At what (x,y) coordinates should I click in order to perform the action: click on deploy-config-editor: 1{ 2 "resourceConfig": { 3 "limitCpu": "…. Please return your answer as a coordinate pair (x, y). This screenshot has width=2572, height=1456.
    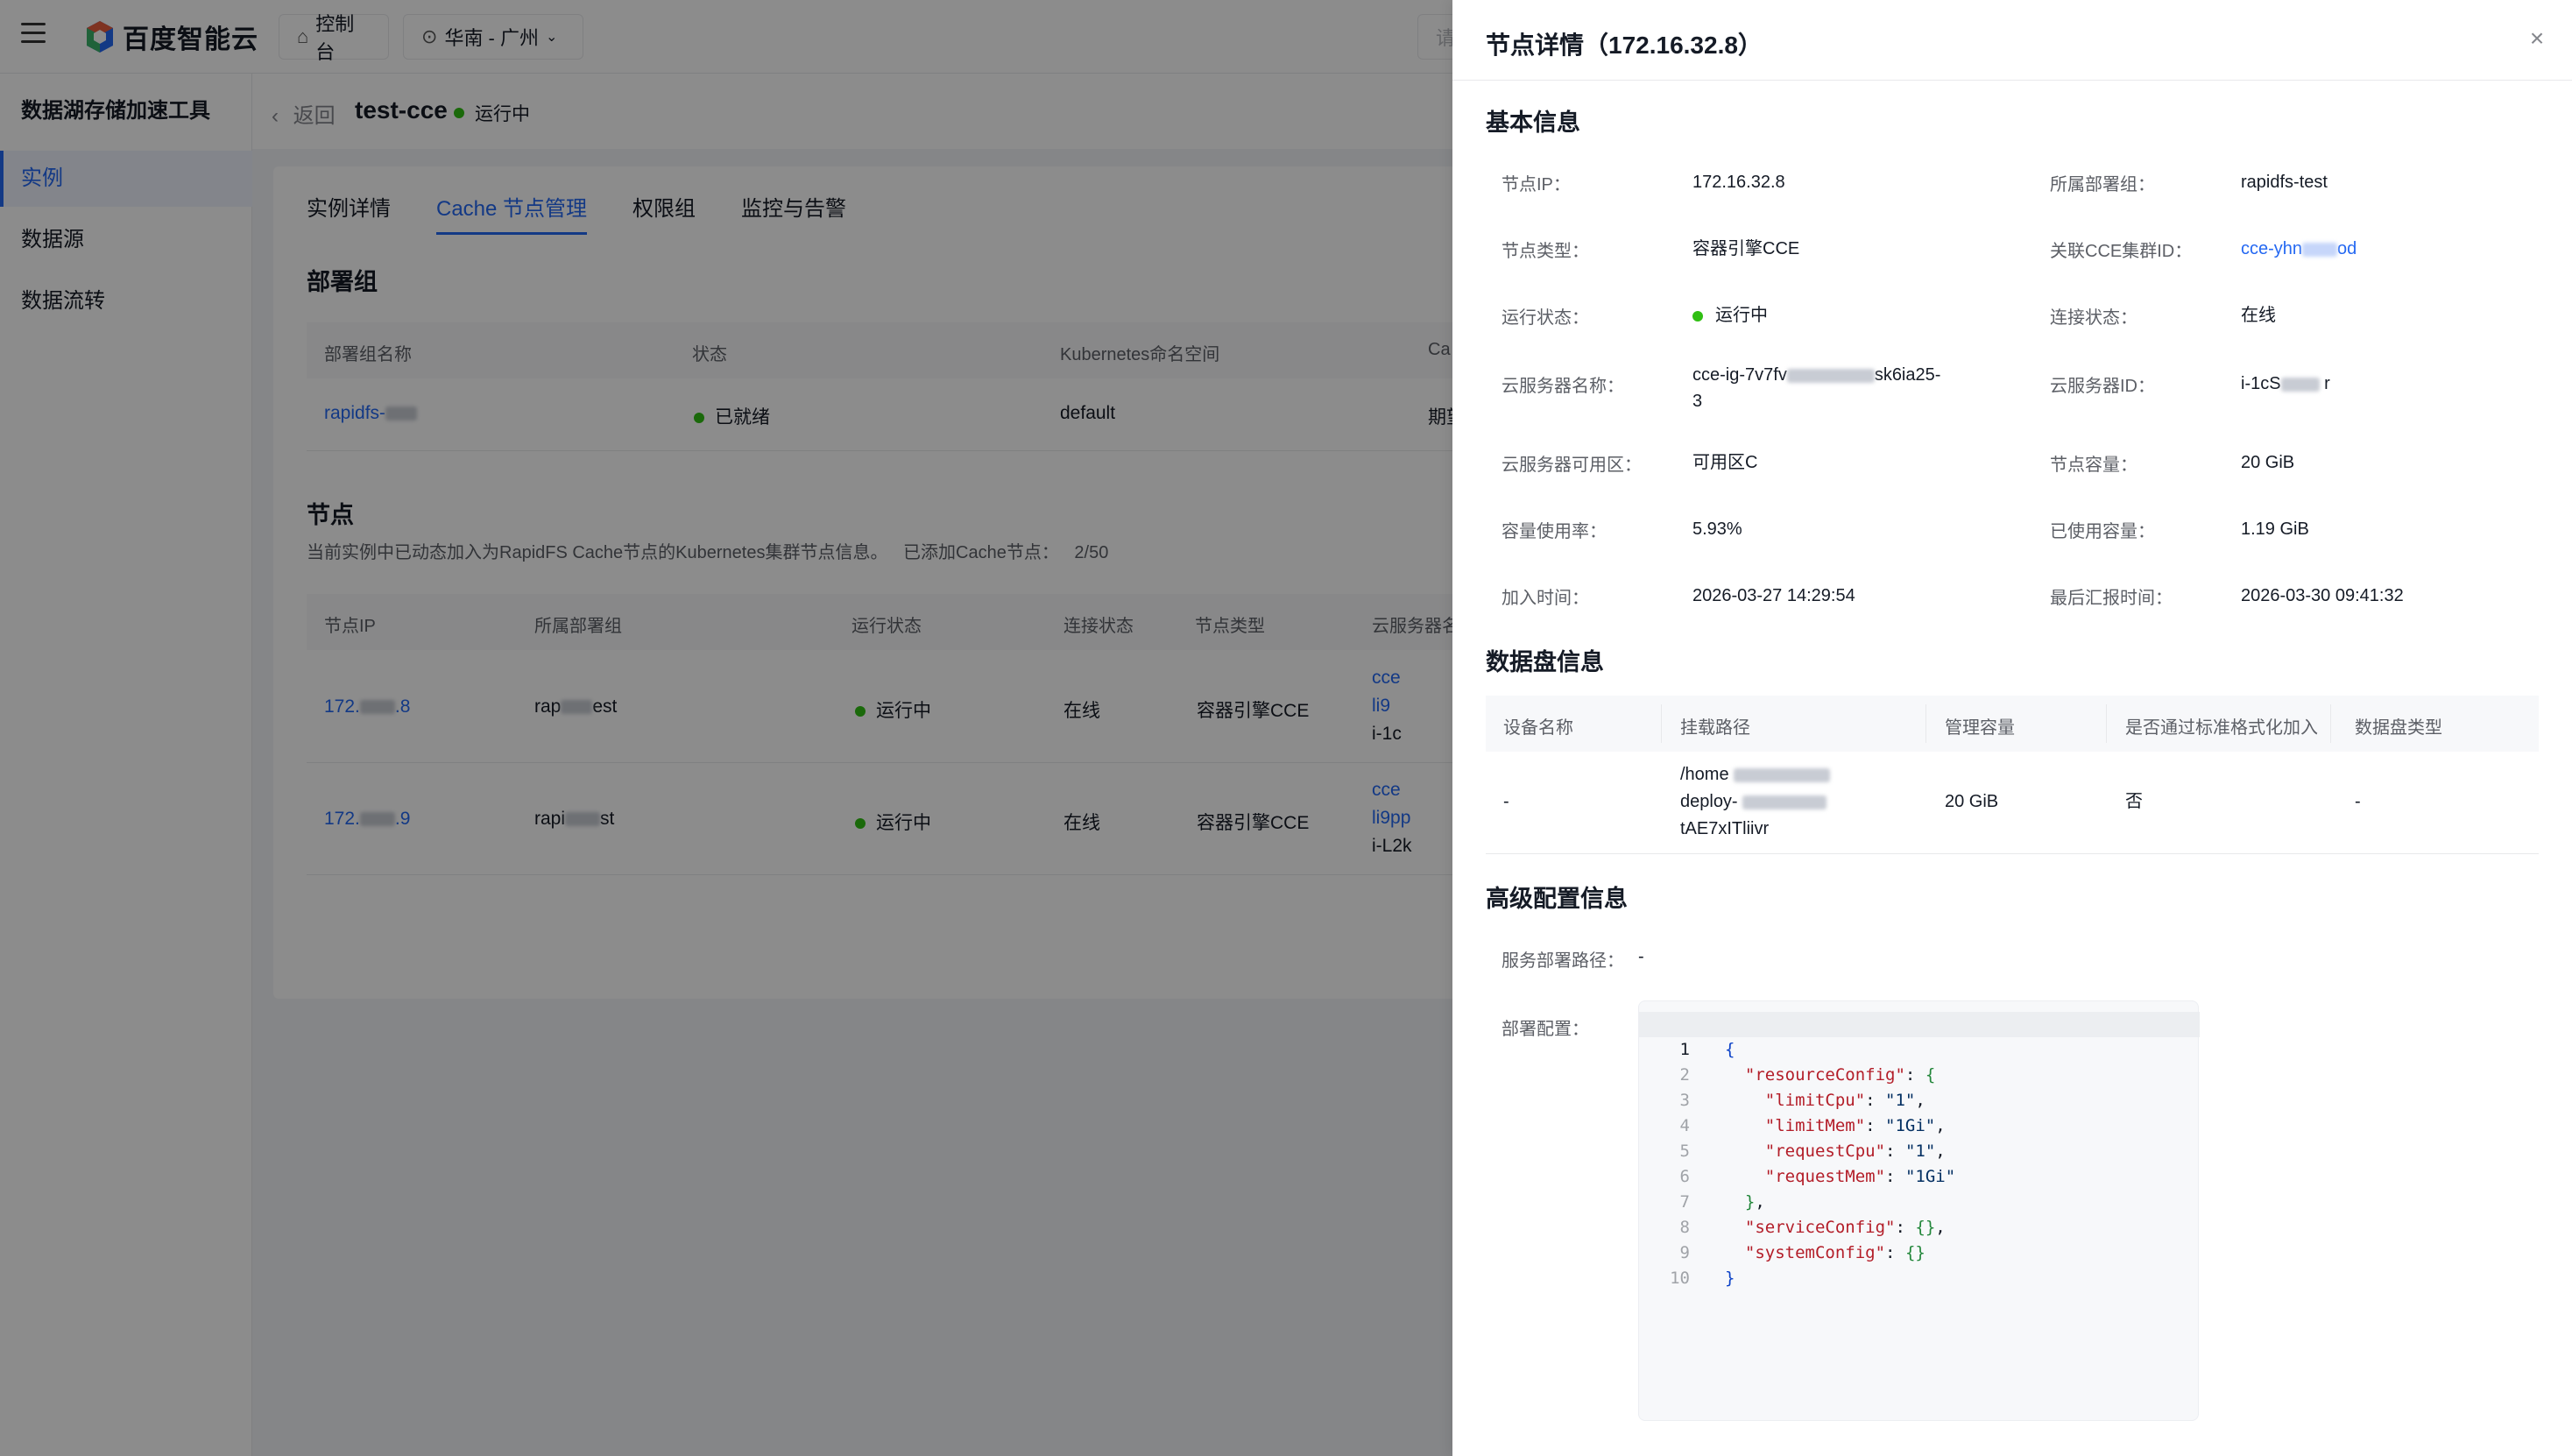
    Looking at the image, I should click on (1919, 1210).